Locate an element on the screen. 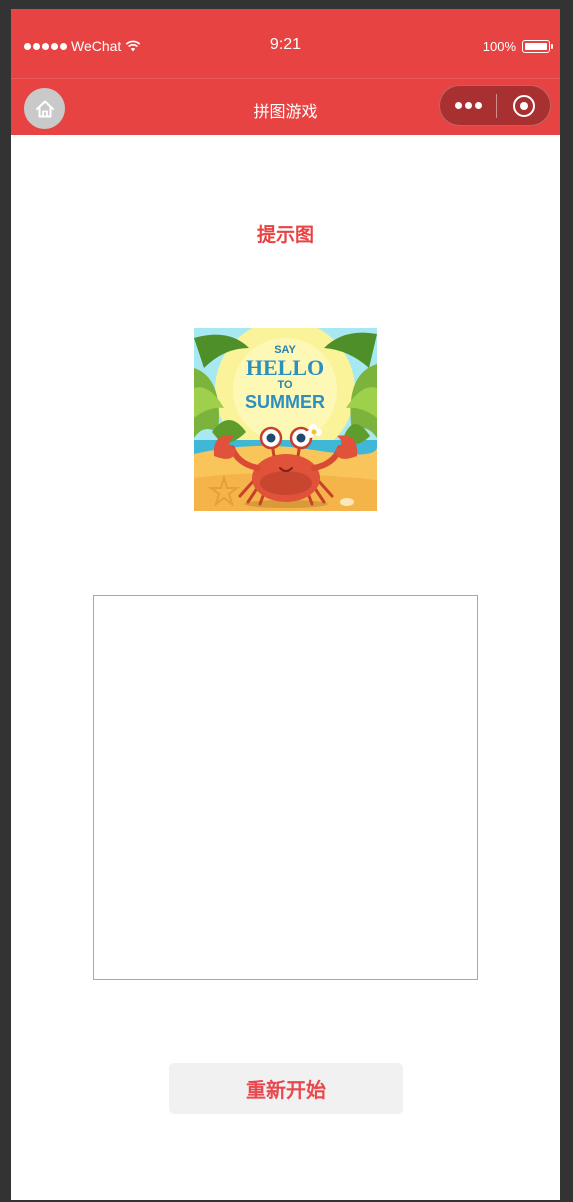 The height and width of the screenshot is (1202, 573). status-time: 9:21 is located at coordinates (285, 44).